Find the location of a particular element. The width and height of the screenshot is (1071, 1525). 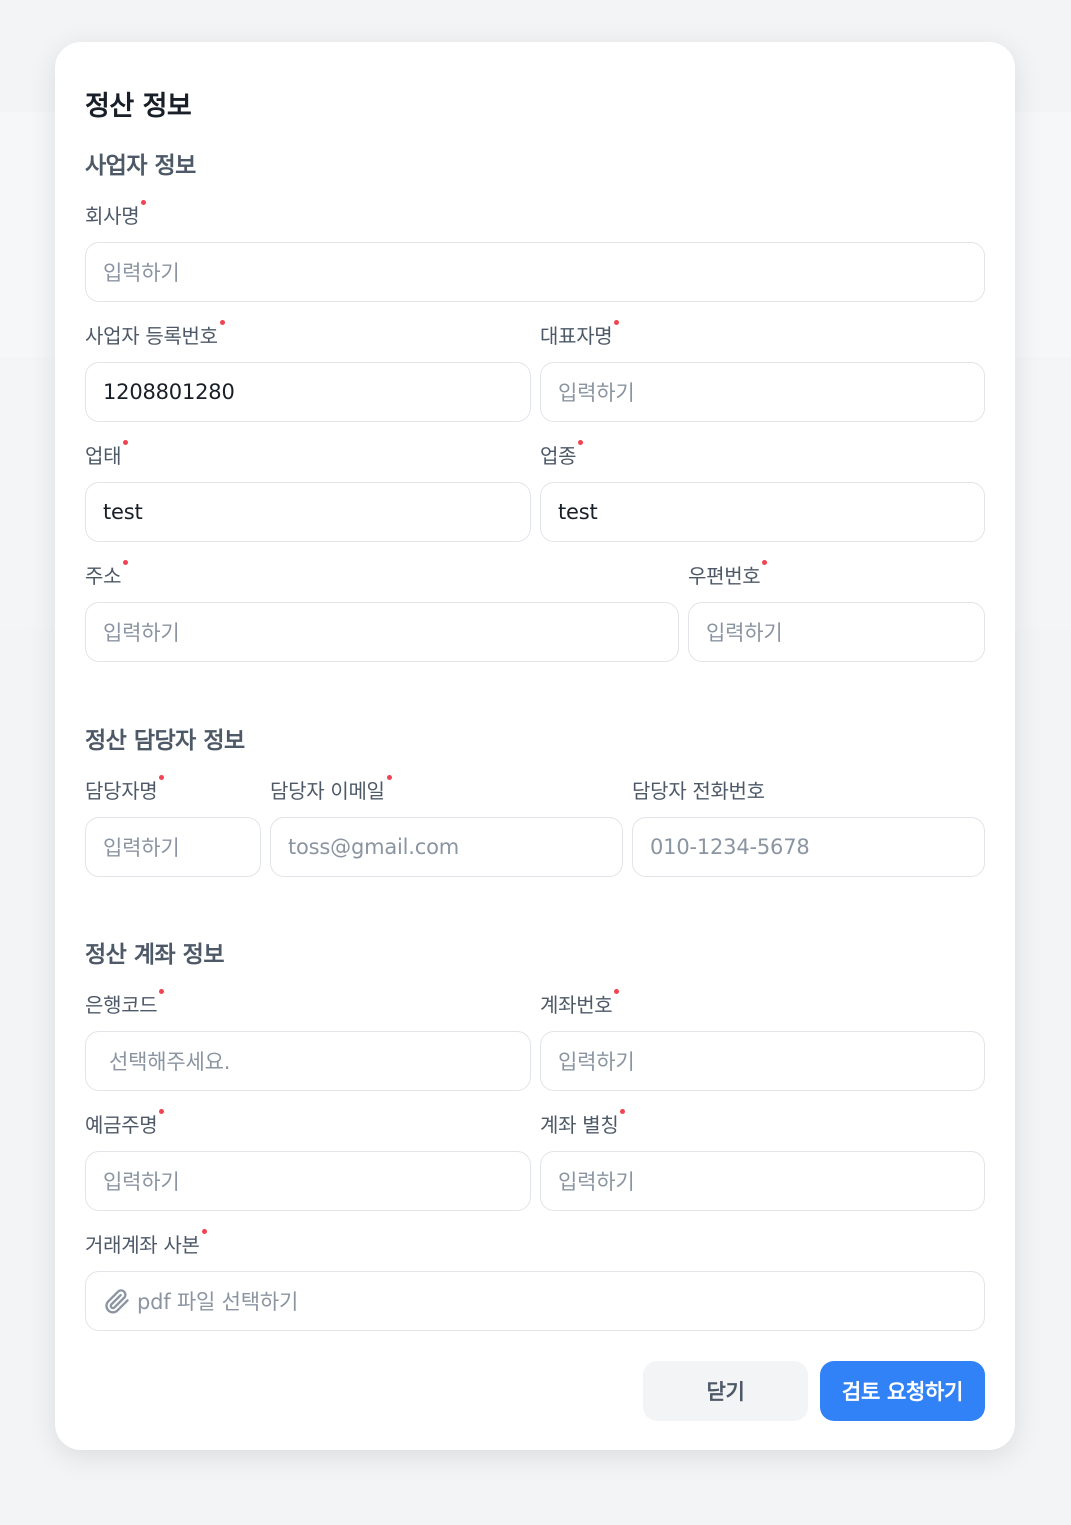

manager-phone-input: 010-1234-5678 is located at coordinates (808, 847).